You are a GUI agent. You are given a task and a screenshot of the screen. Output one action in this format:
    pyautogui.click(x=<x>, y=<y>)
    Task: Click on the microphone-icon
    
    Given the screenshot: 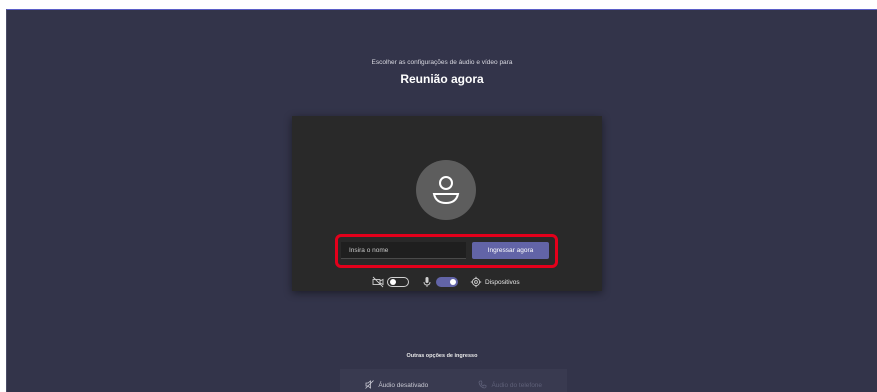 What is the action you would take?
    pyautogui.click(x=427, y=282)
    